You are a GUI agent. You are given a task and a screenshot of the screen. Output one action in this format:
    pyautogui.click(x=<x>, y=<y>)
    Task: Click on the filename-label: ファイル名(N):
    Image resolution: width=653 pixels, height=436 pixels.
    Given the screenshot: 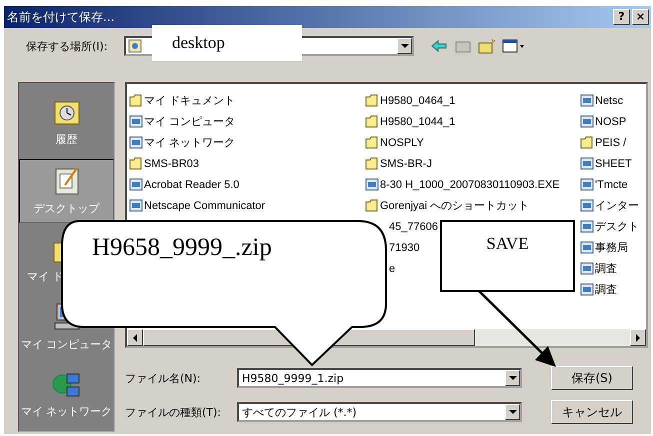 What is the action you would take?
    pyautogui.click(x=163, y=378)
    